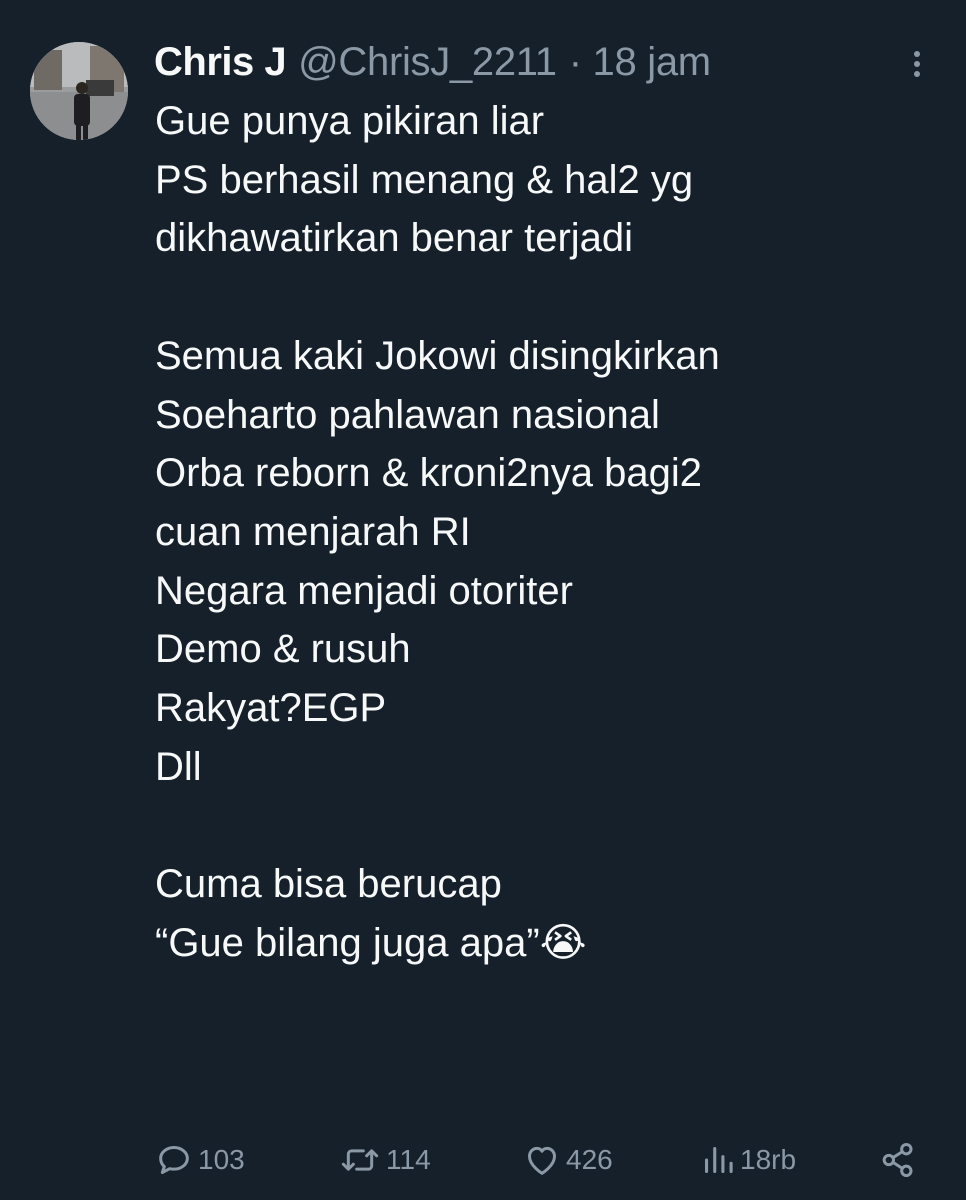 The image size is (966, 1200). I want to click on like-button: 426, so click(567, 1160).